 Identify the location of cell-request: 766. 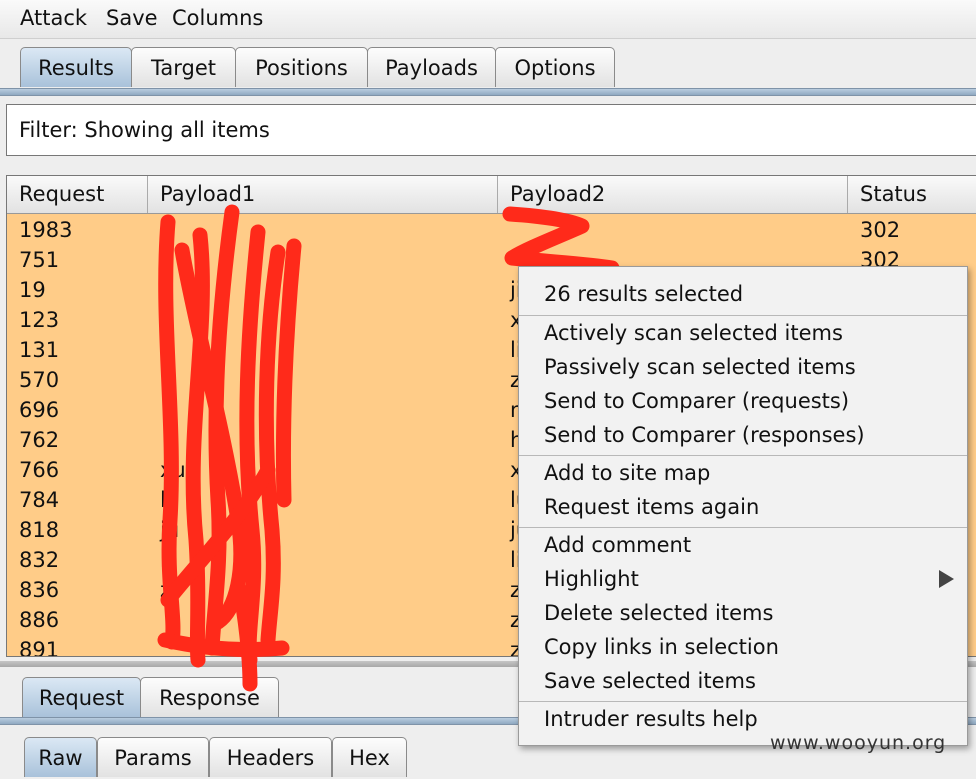
(39, 470).